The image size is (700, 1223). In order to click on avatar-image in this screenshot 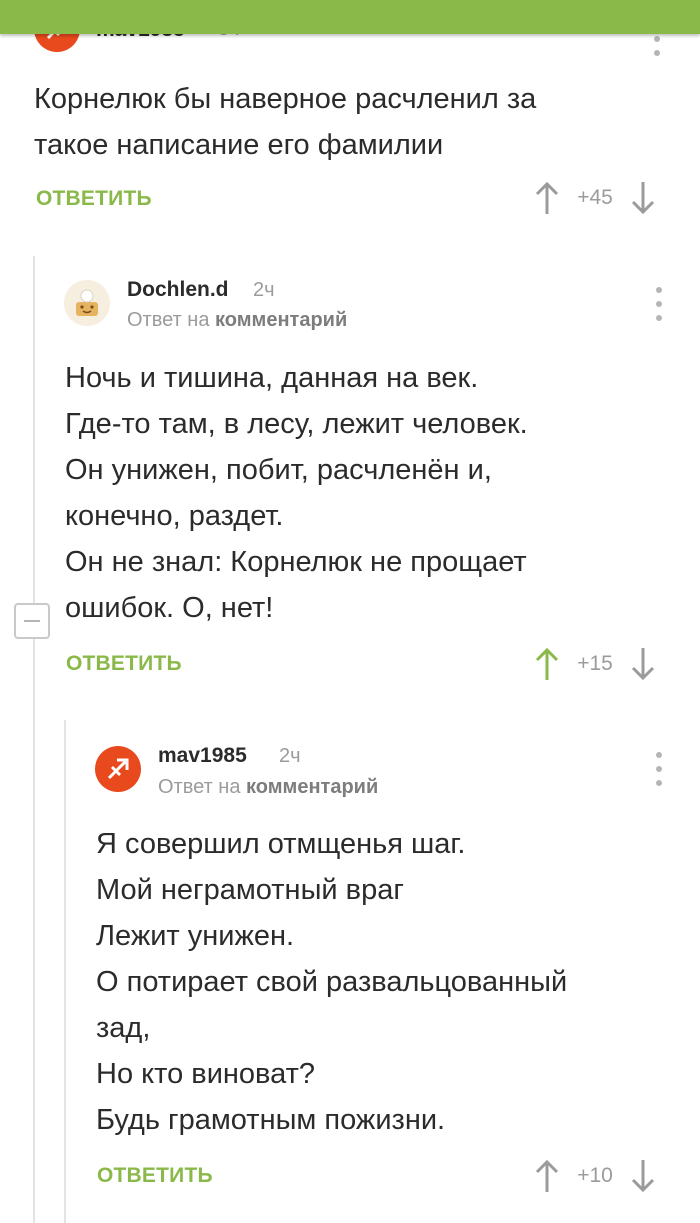, I will do `click(87, 303)`.